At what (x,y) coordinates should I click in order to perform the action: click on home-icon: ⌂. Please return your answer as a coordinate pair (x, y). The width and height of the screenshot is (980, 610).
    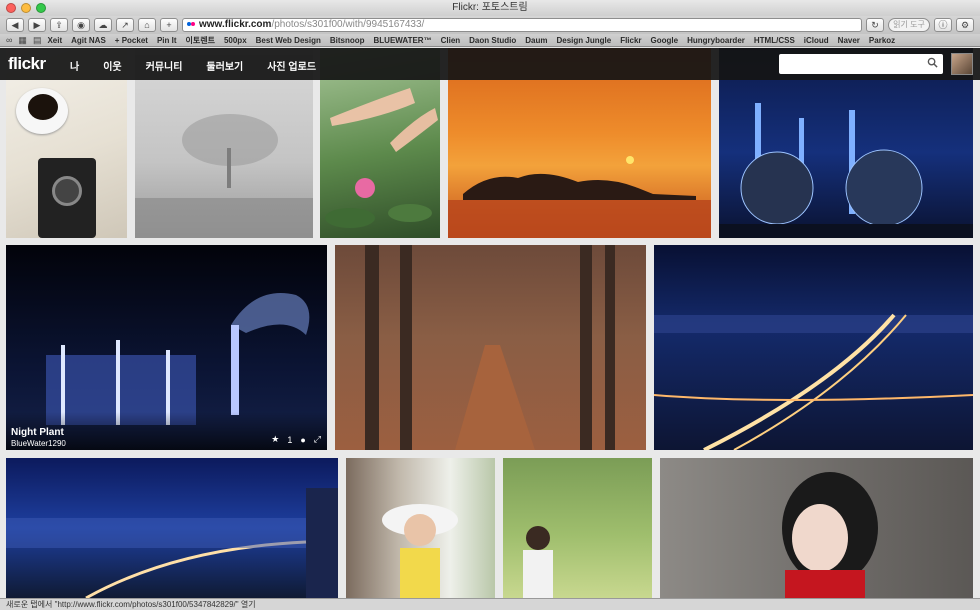
    Looking at the image, I should click on (147, 25).